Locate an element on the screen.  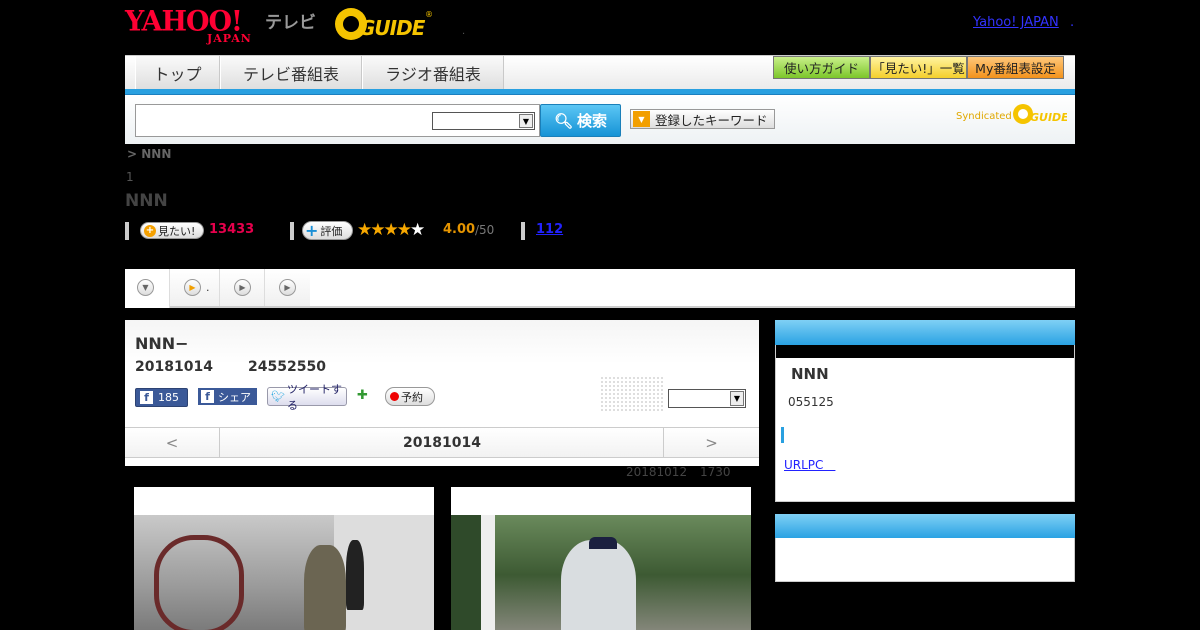
content-tabbar: ▼ ▶ . ▶ ▶ is located at coordinates (600, 288).